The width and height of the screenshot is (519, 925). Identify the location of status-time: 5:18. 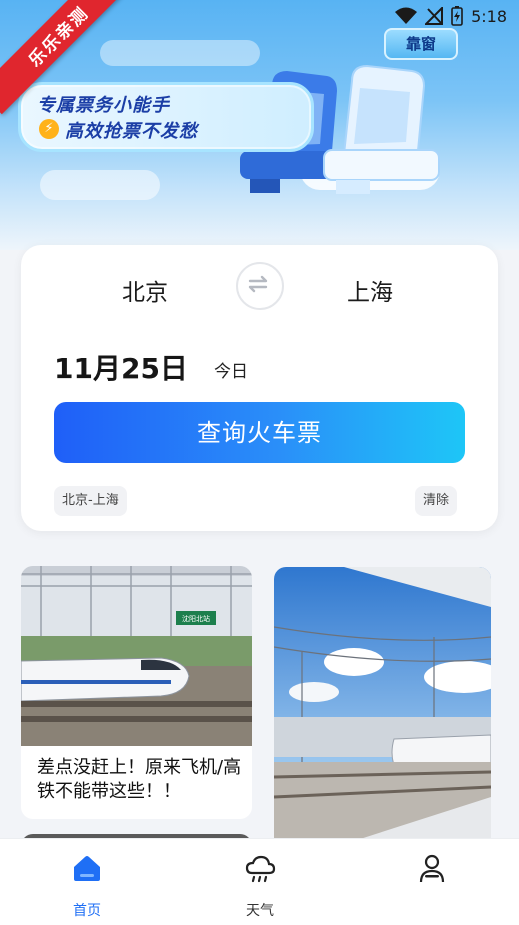
(489, 16).